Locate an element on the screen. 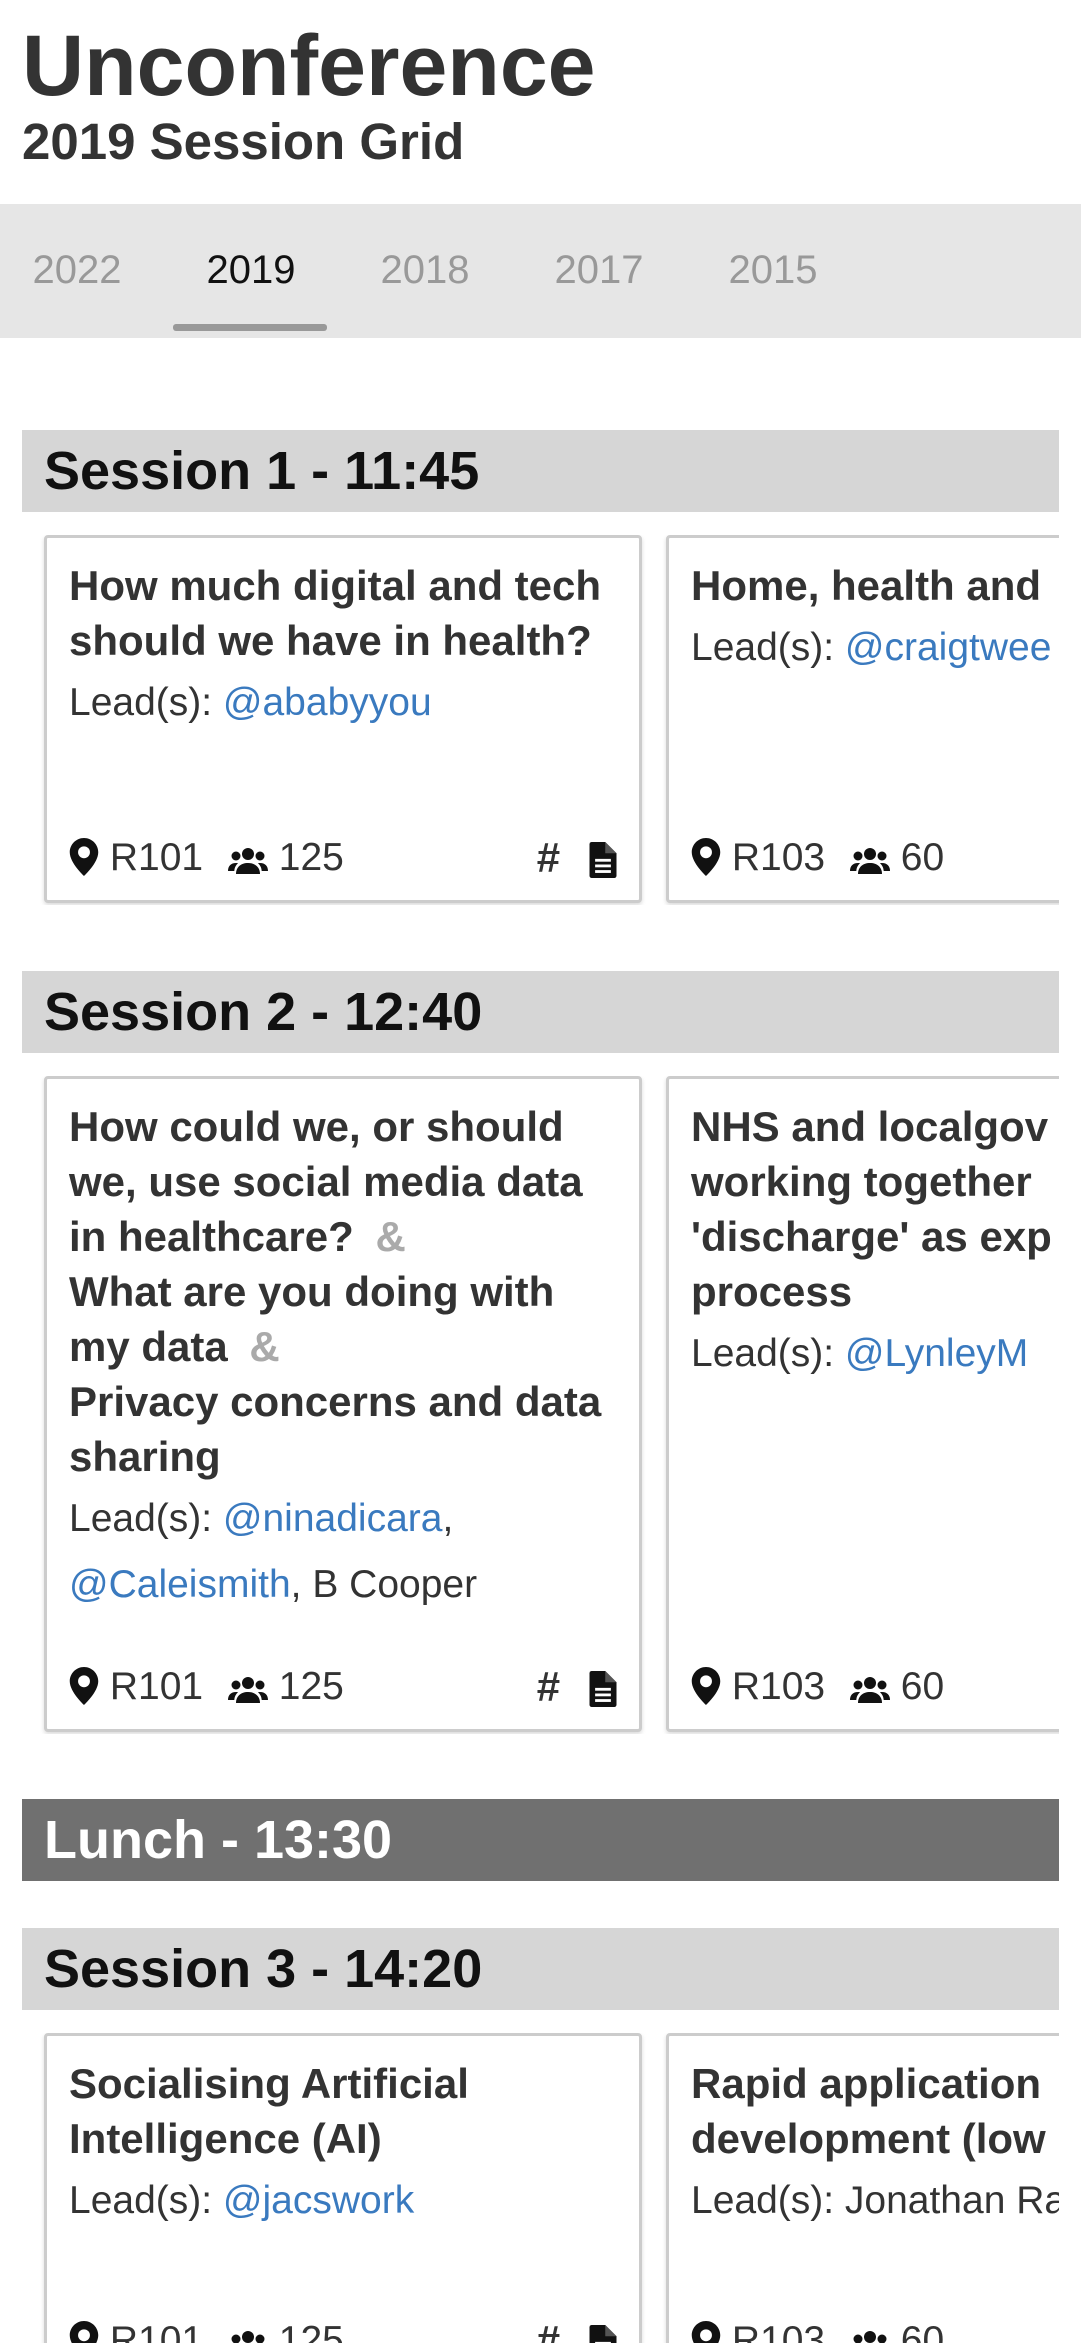  tab-2017: 2017 is located at coordinates (599, 270).